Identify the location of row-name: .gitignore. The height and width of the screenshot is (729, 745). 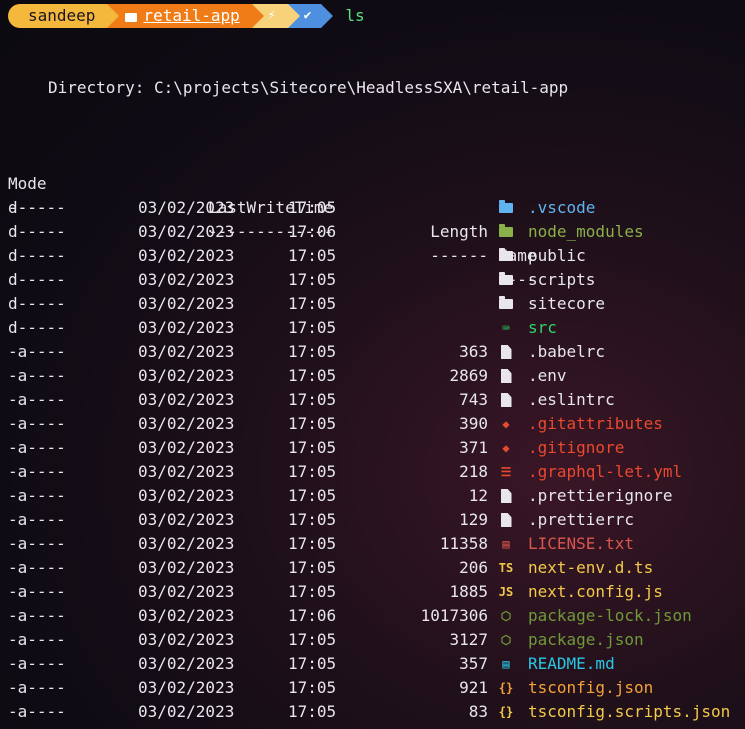
(576, 447).